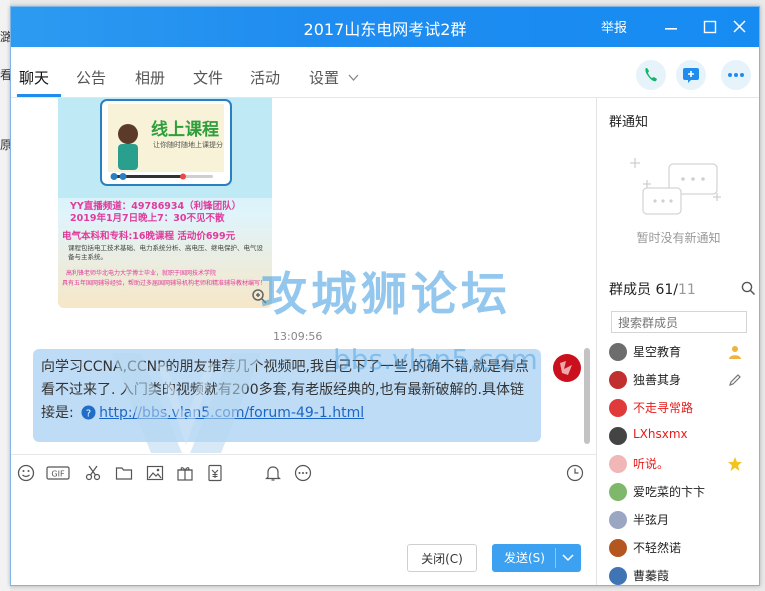 This screenshot has height=591, width=765. I want to click on scroll-thumb, so click(587, 396).